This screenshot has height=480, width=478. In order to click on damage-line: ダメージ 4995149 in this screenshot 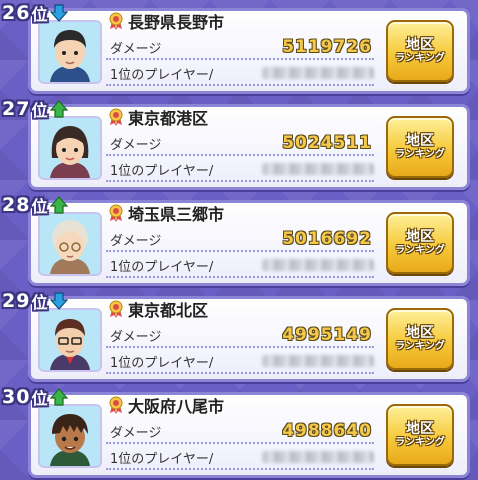, I will do `click(240, 336)`.